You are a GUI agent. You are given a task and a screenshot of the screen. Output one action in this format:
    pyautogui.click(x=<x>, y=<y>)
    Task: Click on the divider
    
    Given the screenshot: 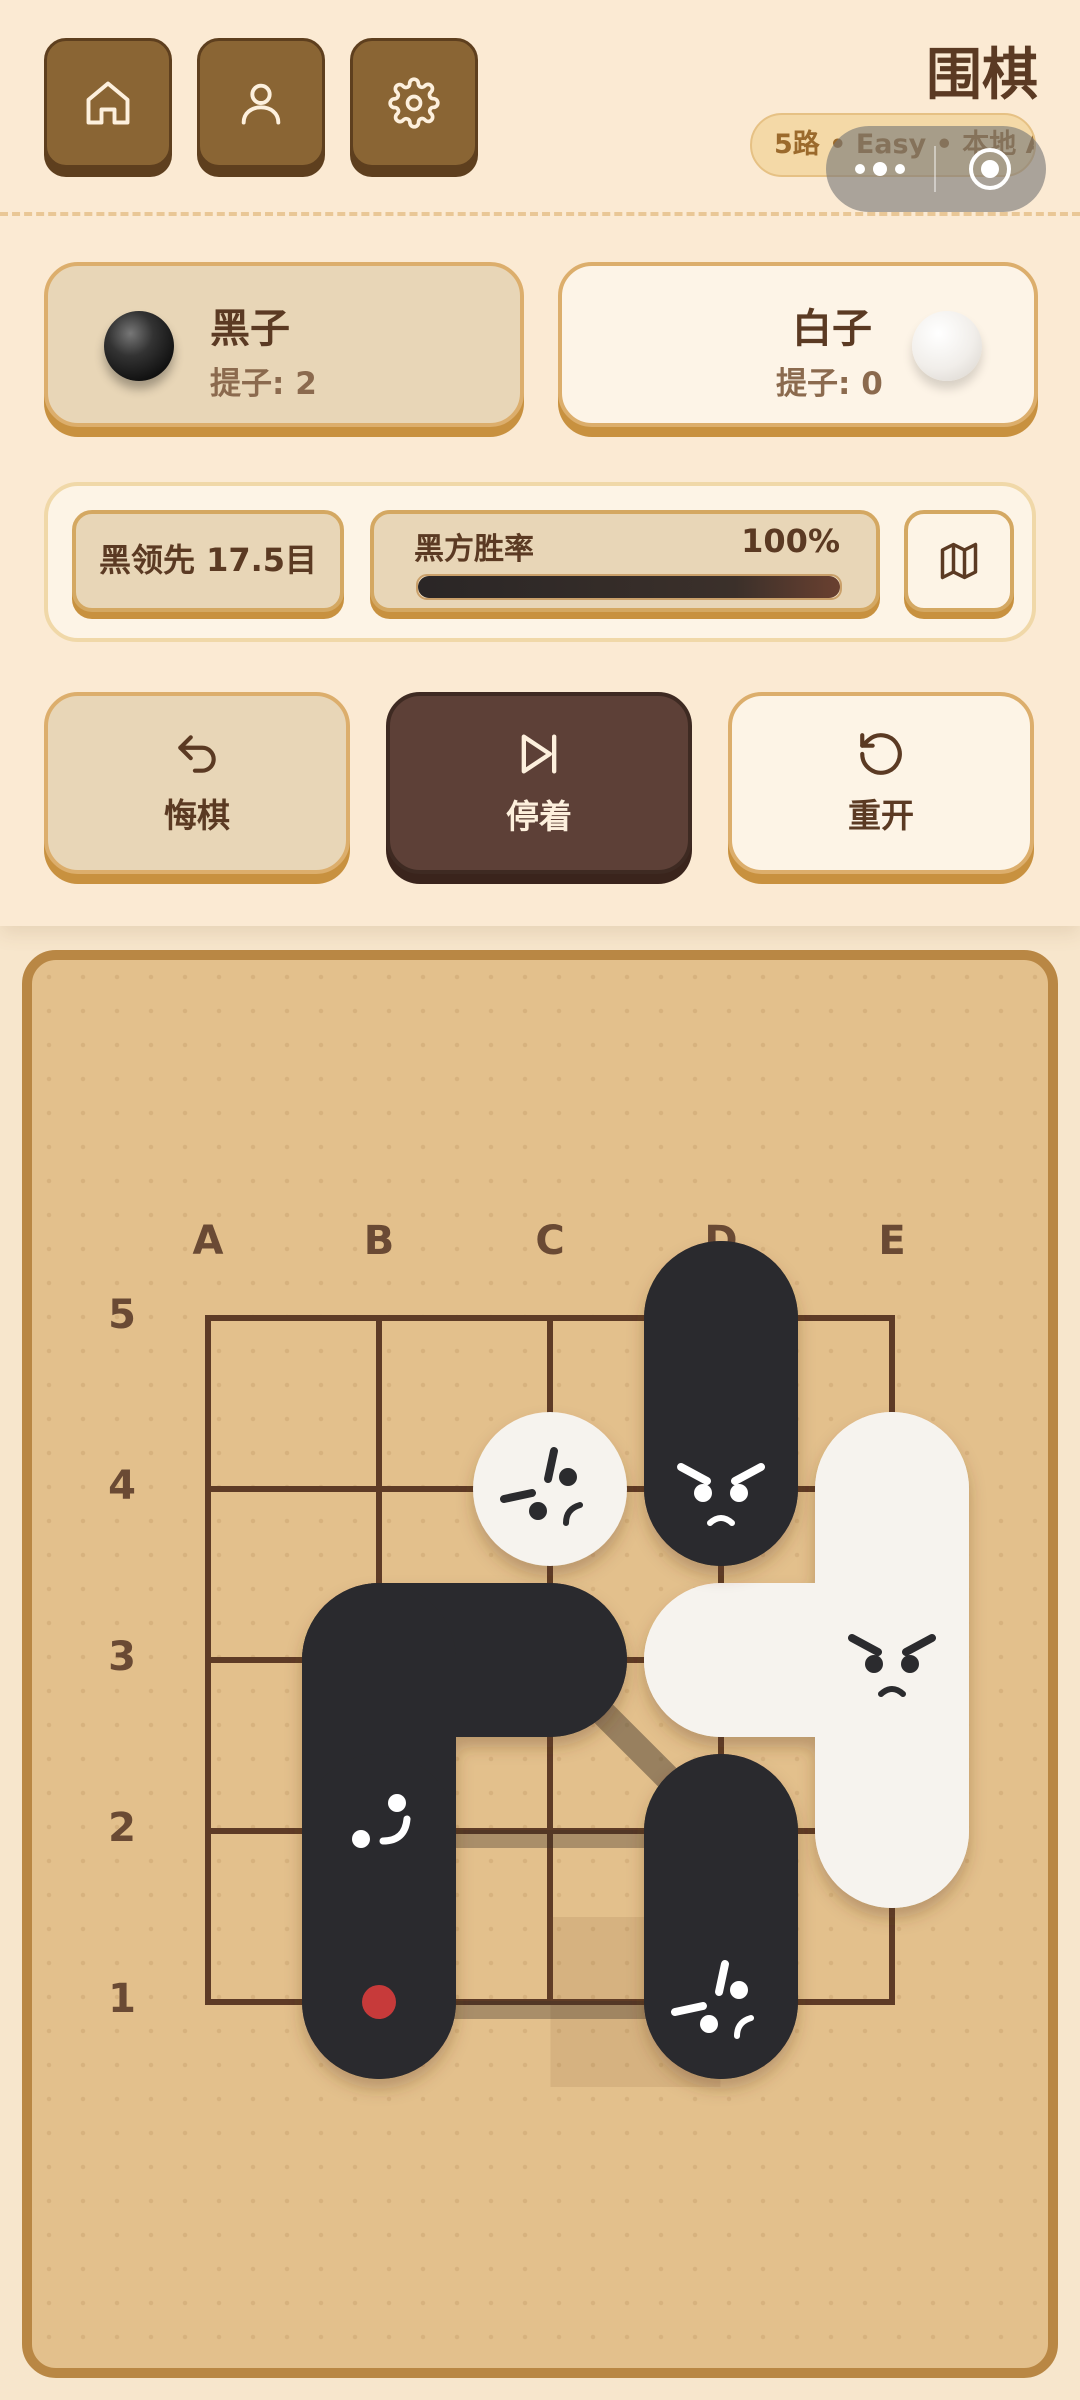 What is the action you would take?
    pyautogui.click(x=540, y=214)
    